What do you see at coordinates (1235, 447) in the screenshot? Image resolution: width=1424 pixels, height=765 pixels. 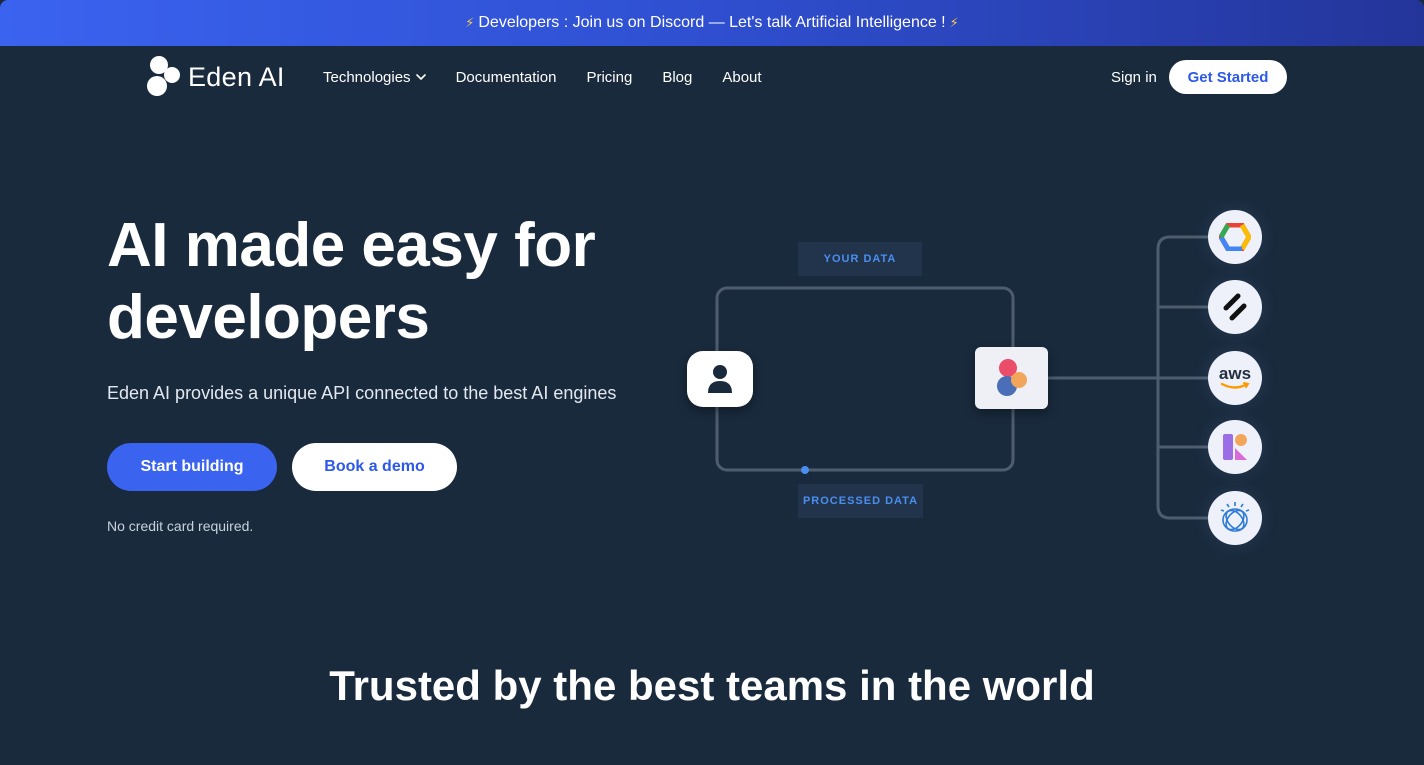 I see `microsoft-azure-icon` at bounding box center [1235, 447].